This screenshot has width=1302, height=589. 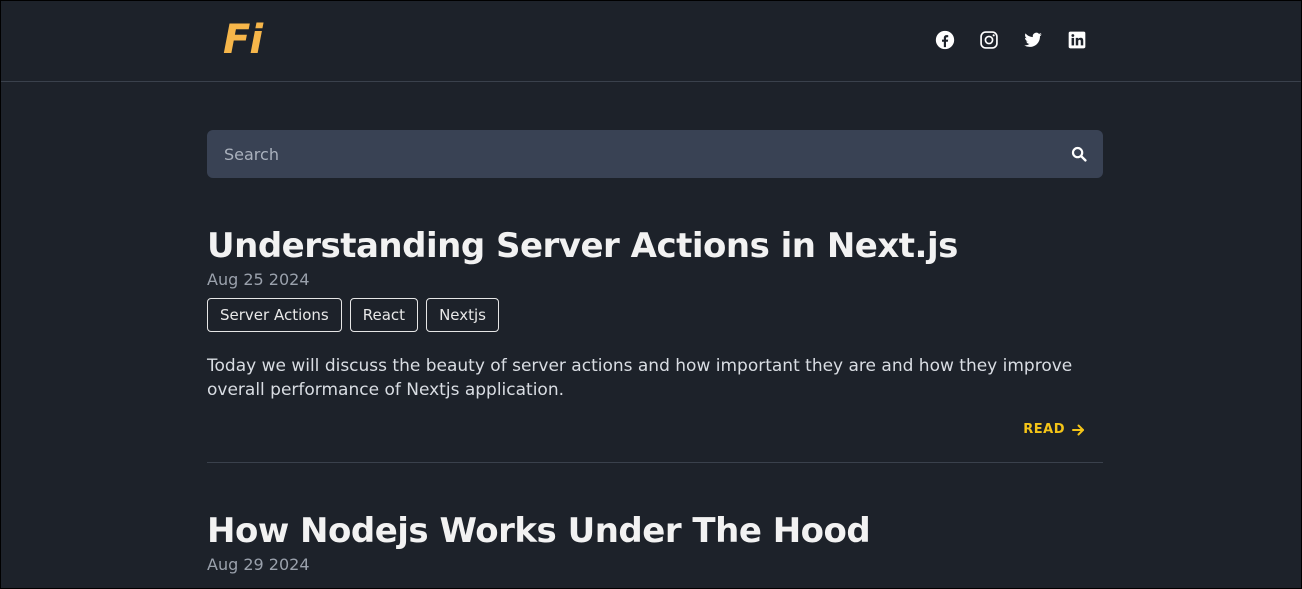 I want to click on arrow-right-icon, so click(x=1078, y=429).